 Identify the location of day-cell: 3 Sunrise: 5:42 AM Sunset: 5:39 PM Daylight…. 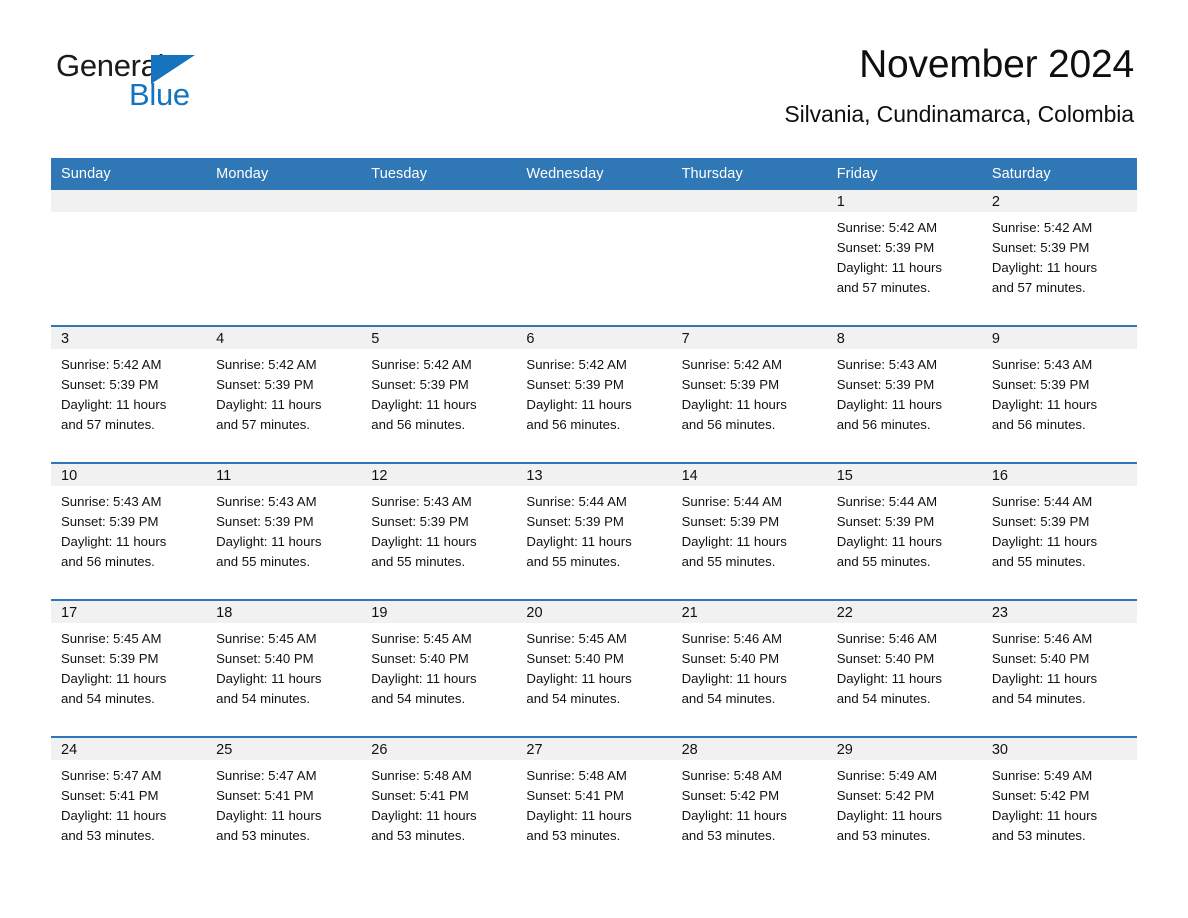
(129, 394).